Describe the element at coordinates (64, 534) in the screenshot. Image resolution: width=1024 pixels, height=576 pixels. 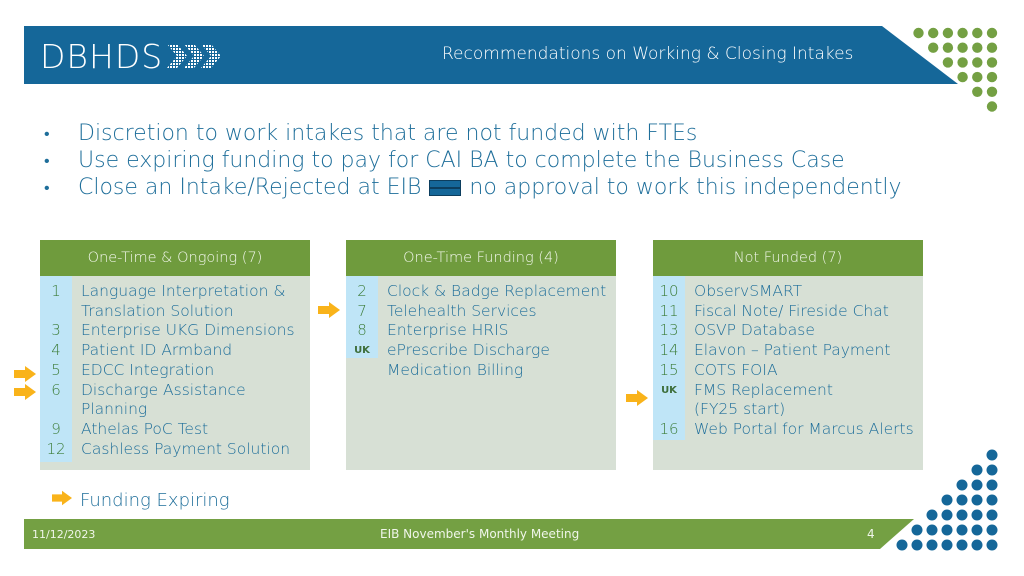
I see `footer-date: 11/12/2023` at that location.